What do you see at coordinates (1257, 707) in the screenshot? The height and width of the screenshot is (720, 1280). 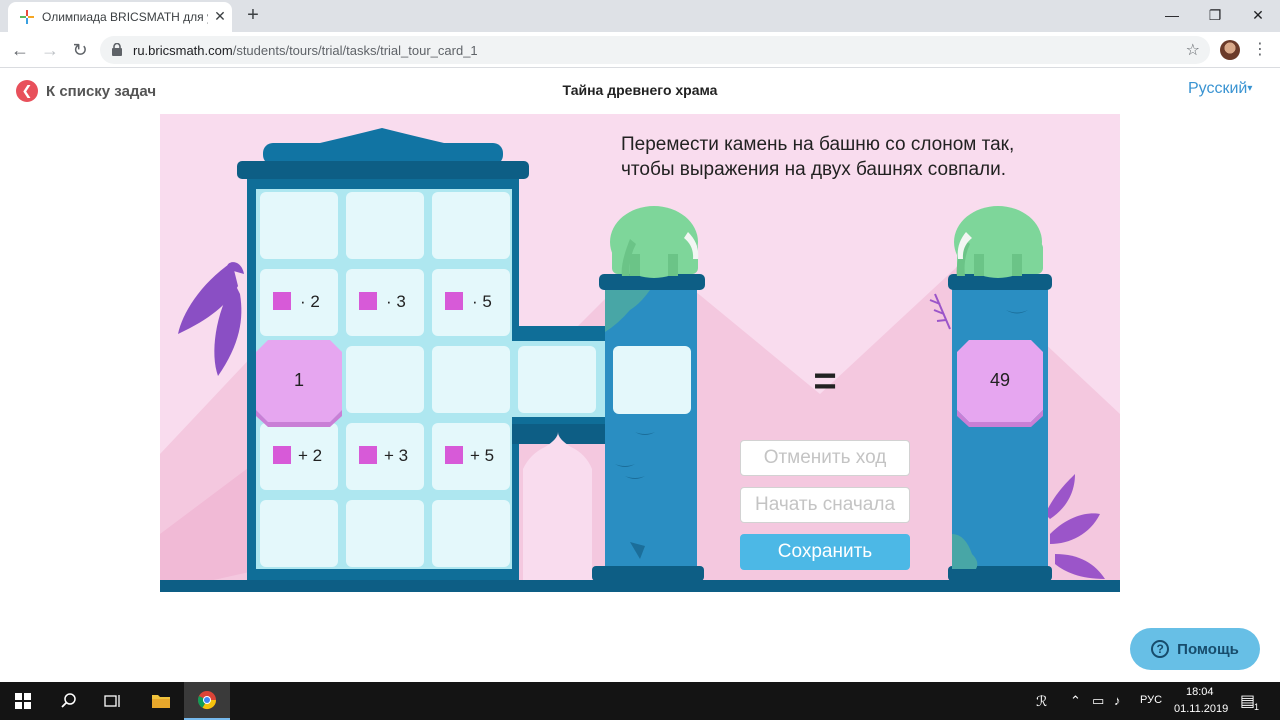 I see `notification-count: 1` at bounding box center [1257, 707].